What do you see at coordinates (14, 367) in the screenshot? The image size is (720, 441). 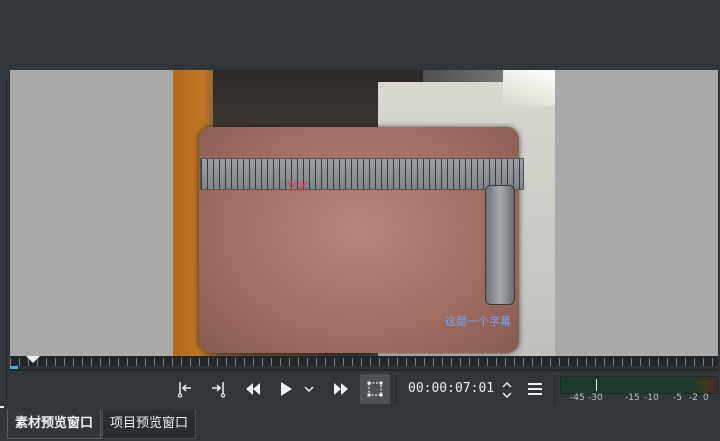 I see `zone-marker` at bounding box center [14, 367].